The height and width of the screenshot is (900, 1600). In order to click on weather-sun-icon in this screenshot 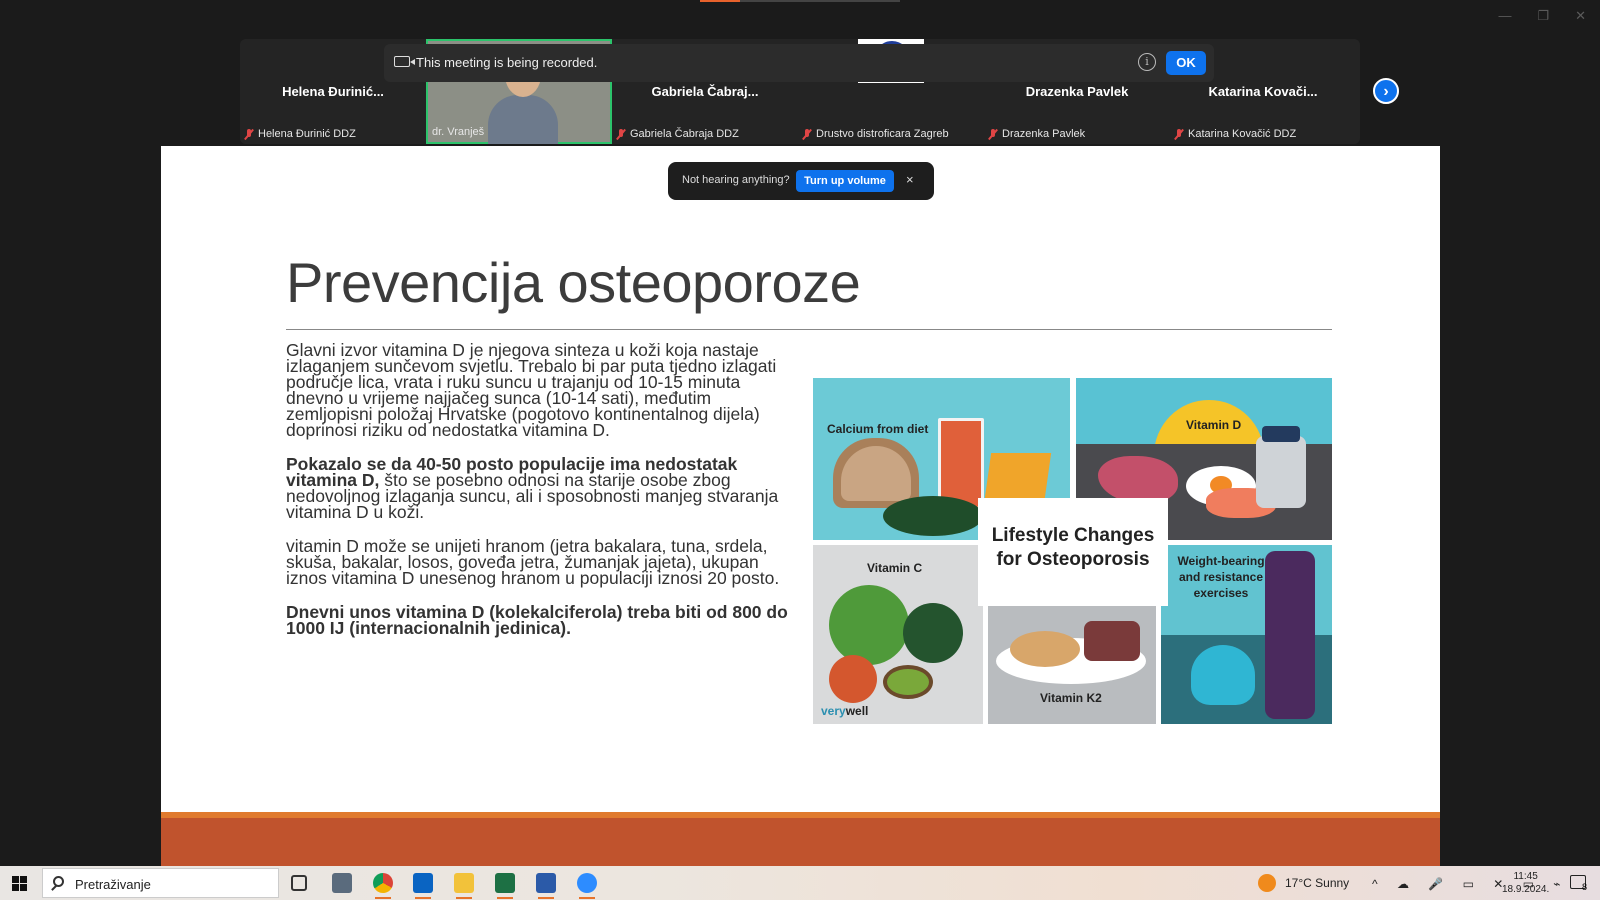, I will do `click(1267, 883)`.